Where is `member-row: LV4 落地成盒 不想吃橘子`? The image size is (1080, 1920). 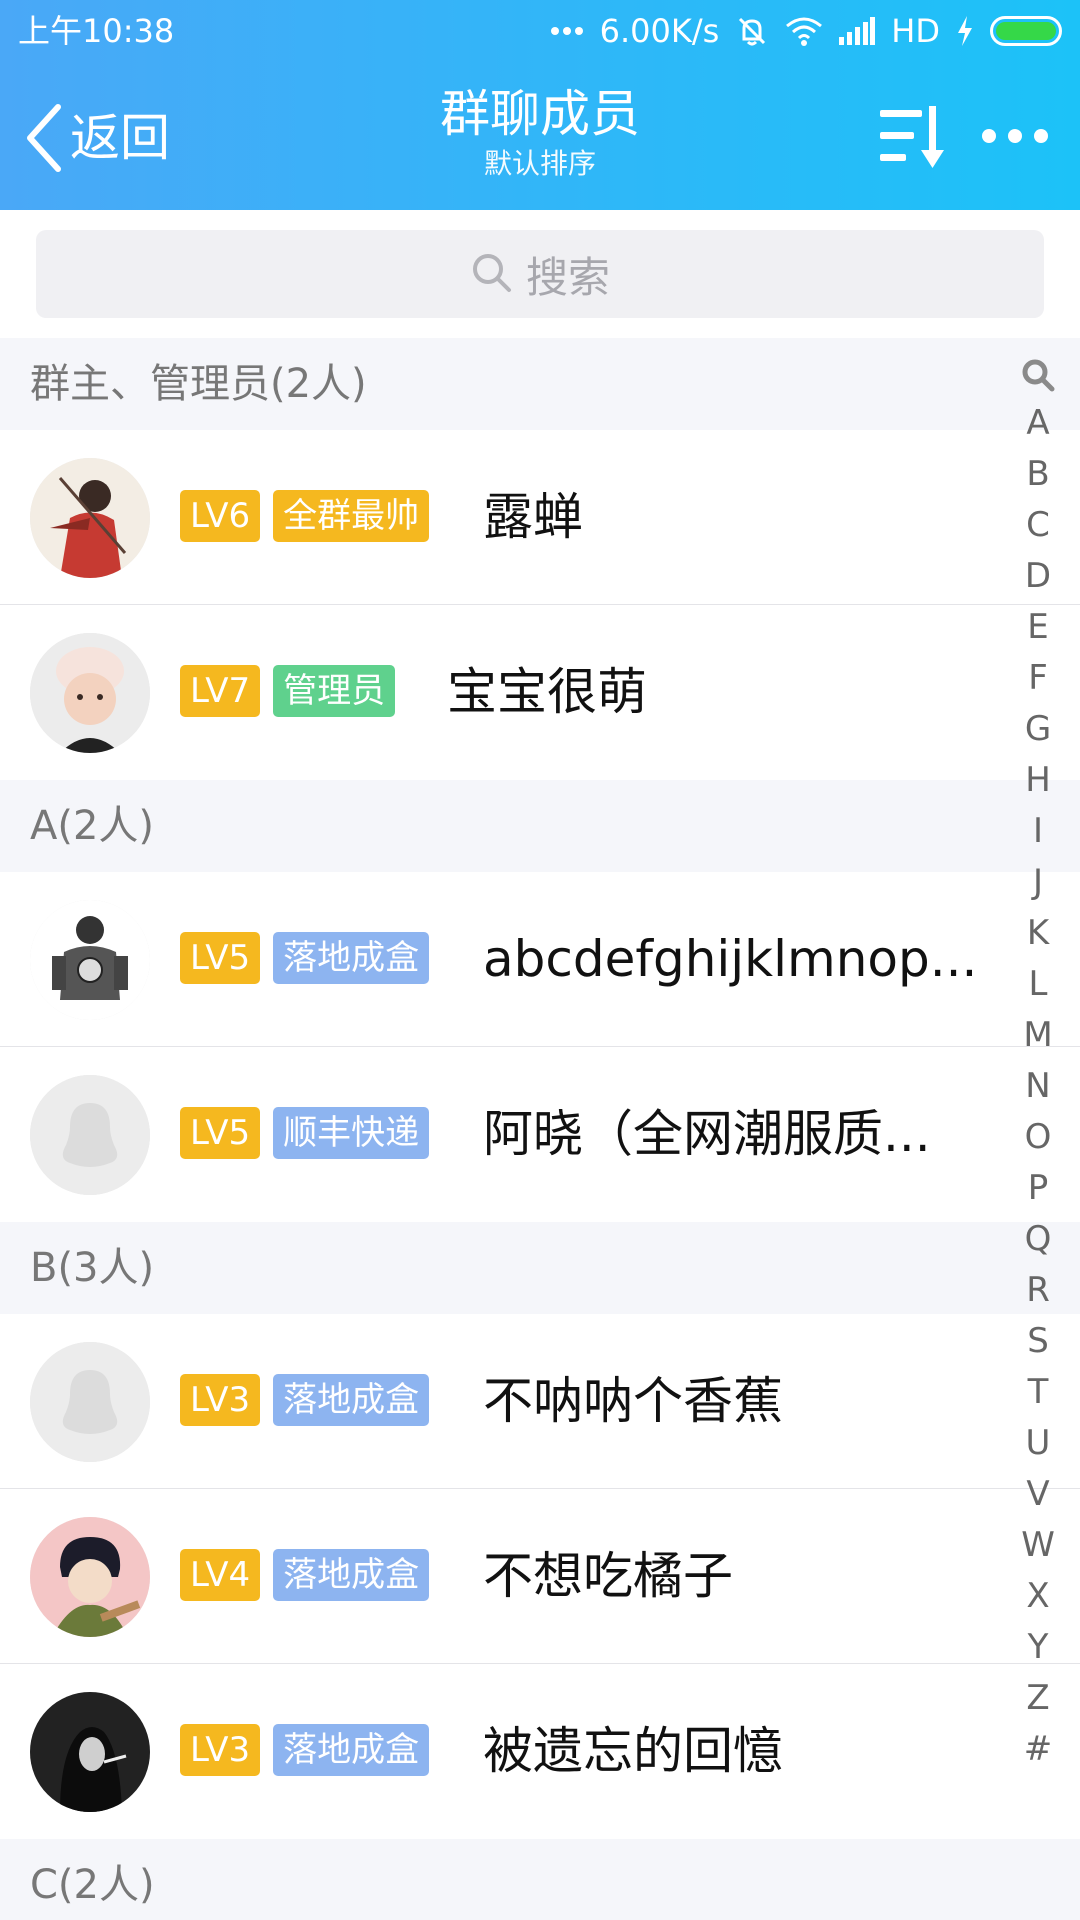 member-row: LV4 落地成盒 不想吃橘子 is located at coordinates (540, 1576).